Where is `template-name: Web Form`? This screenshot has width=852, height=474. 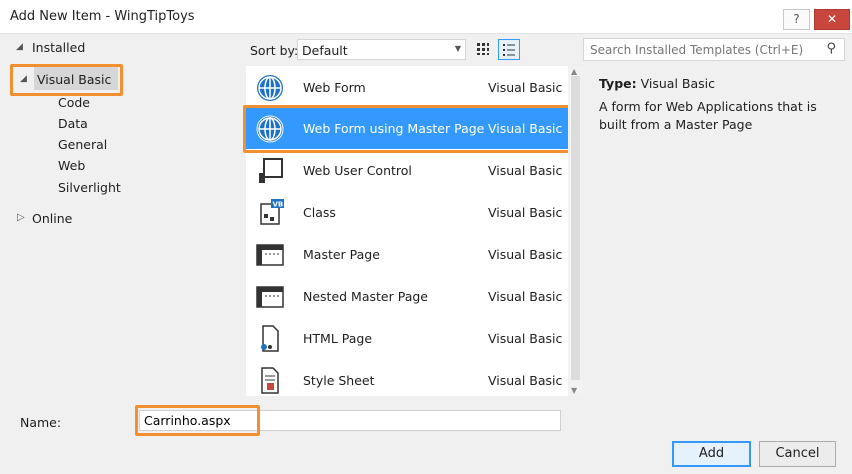 template-name: Web Form is located at coordinates (334, 87).